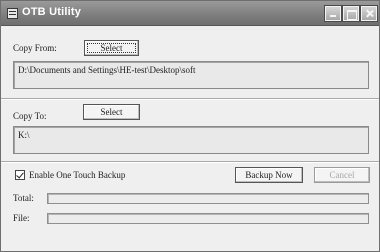 This screenshot has height=252, width=380. I want to click on backup-now-button: Backup Now, so click(269, 175).